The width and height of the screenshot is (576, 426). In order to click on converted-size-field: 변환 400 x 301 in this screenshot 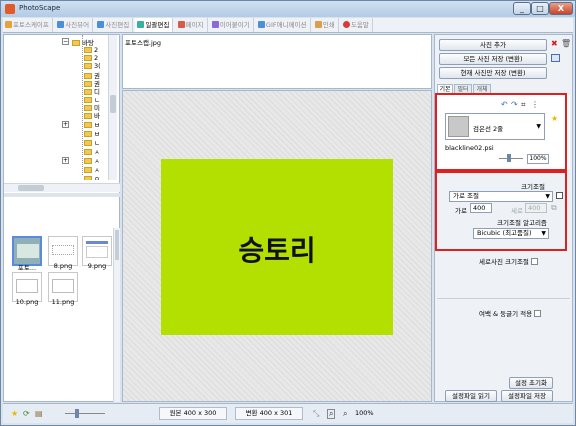, I will do `click(269, 413)`.